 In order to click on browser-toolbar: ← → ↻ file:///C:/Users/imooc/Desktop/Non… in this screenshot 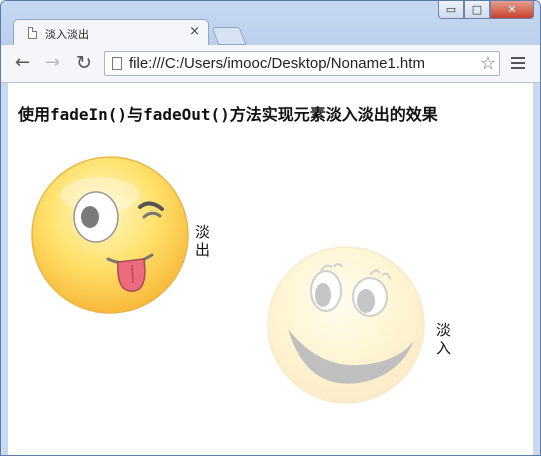, I will do `click(270, 64)`.